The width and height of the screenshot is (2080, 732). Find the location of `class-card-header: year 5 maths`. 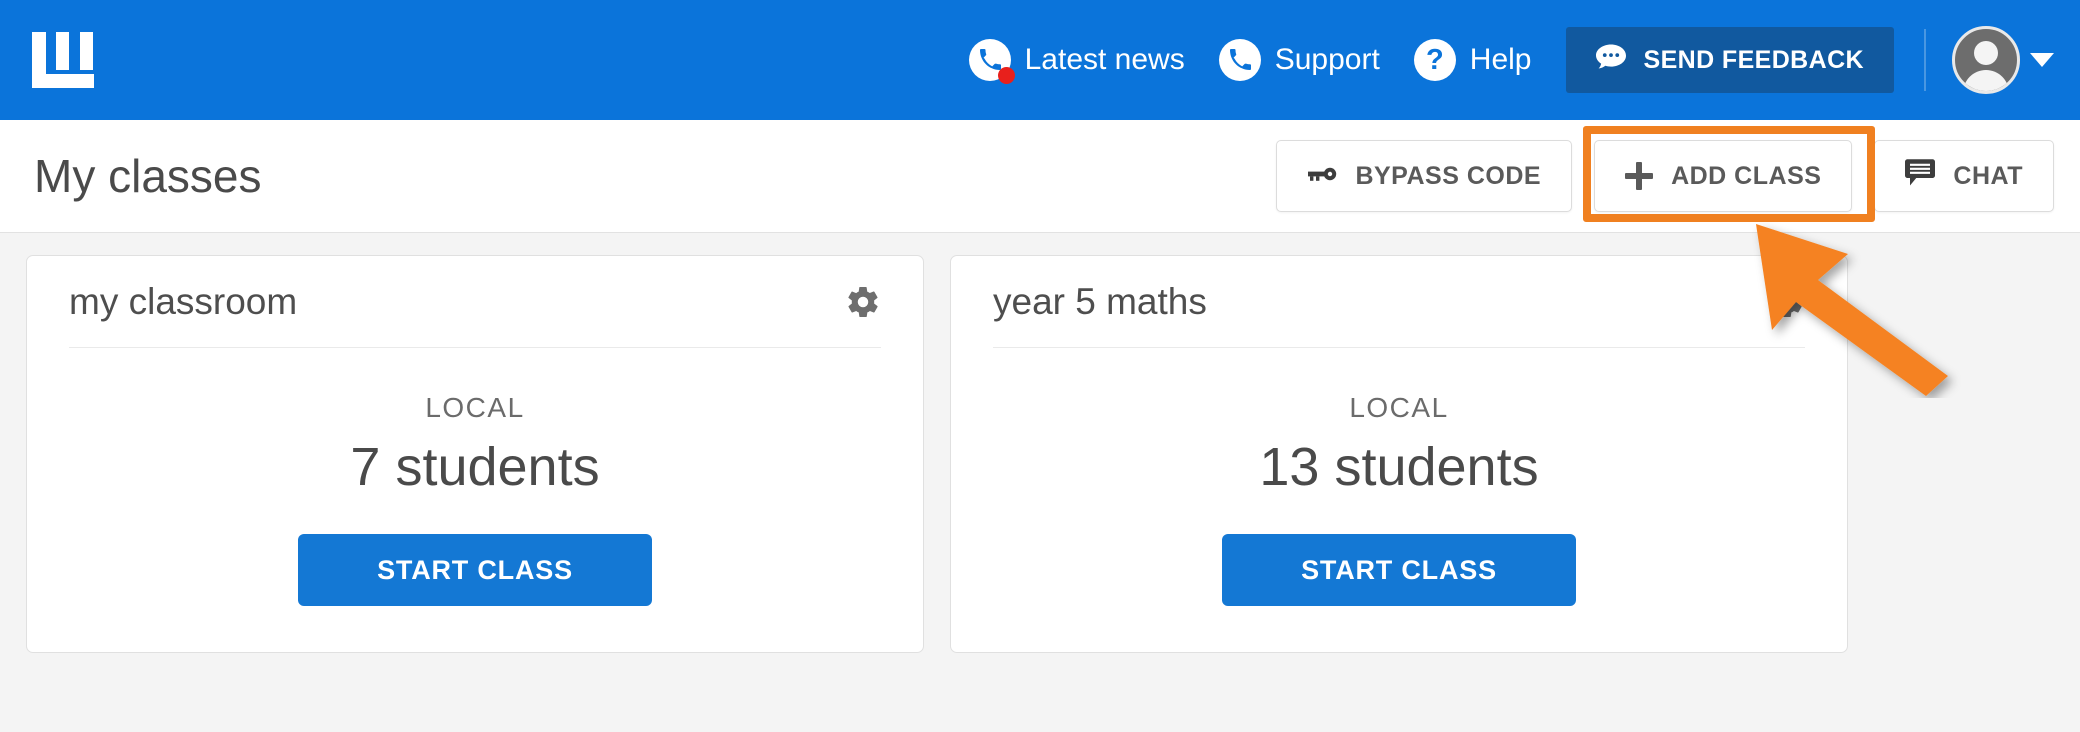

class-card-header: year 5 maths is located at coordinates (1399, 302).